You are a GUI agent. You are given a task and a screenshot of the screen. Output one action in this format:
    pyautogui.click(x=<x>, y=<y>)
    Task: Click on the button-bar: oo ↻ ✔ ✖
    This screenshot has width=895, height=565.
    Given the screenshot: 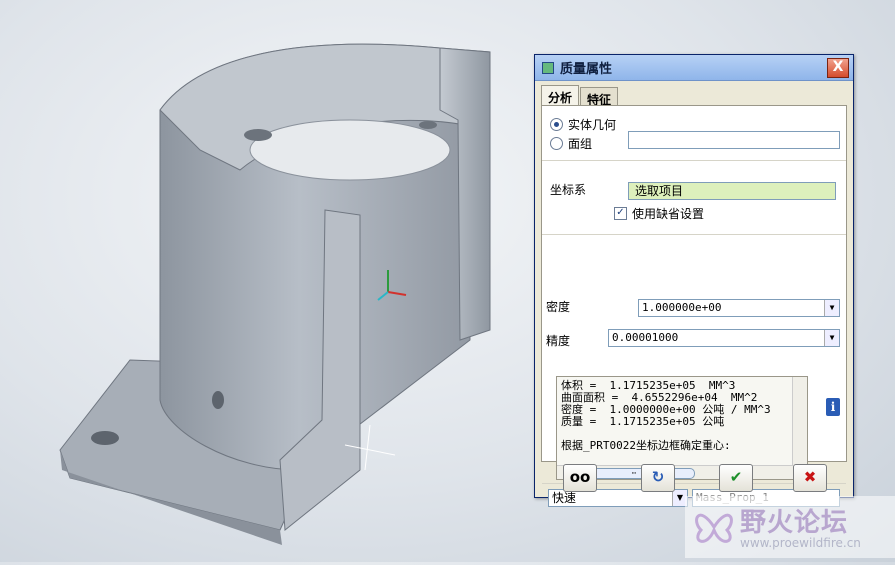 What is the action you would take?
    pyautogui.click(x=694, y=480)
    